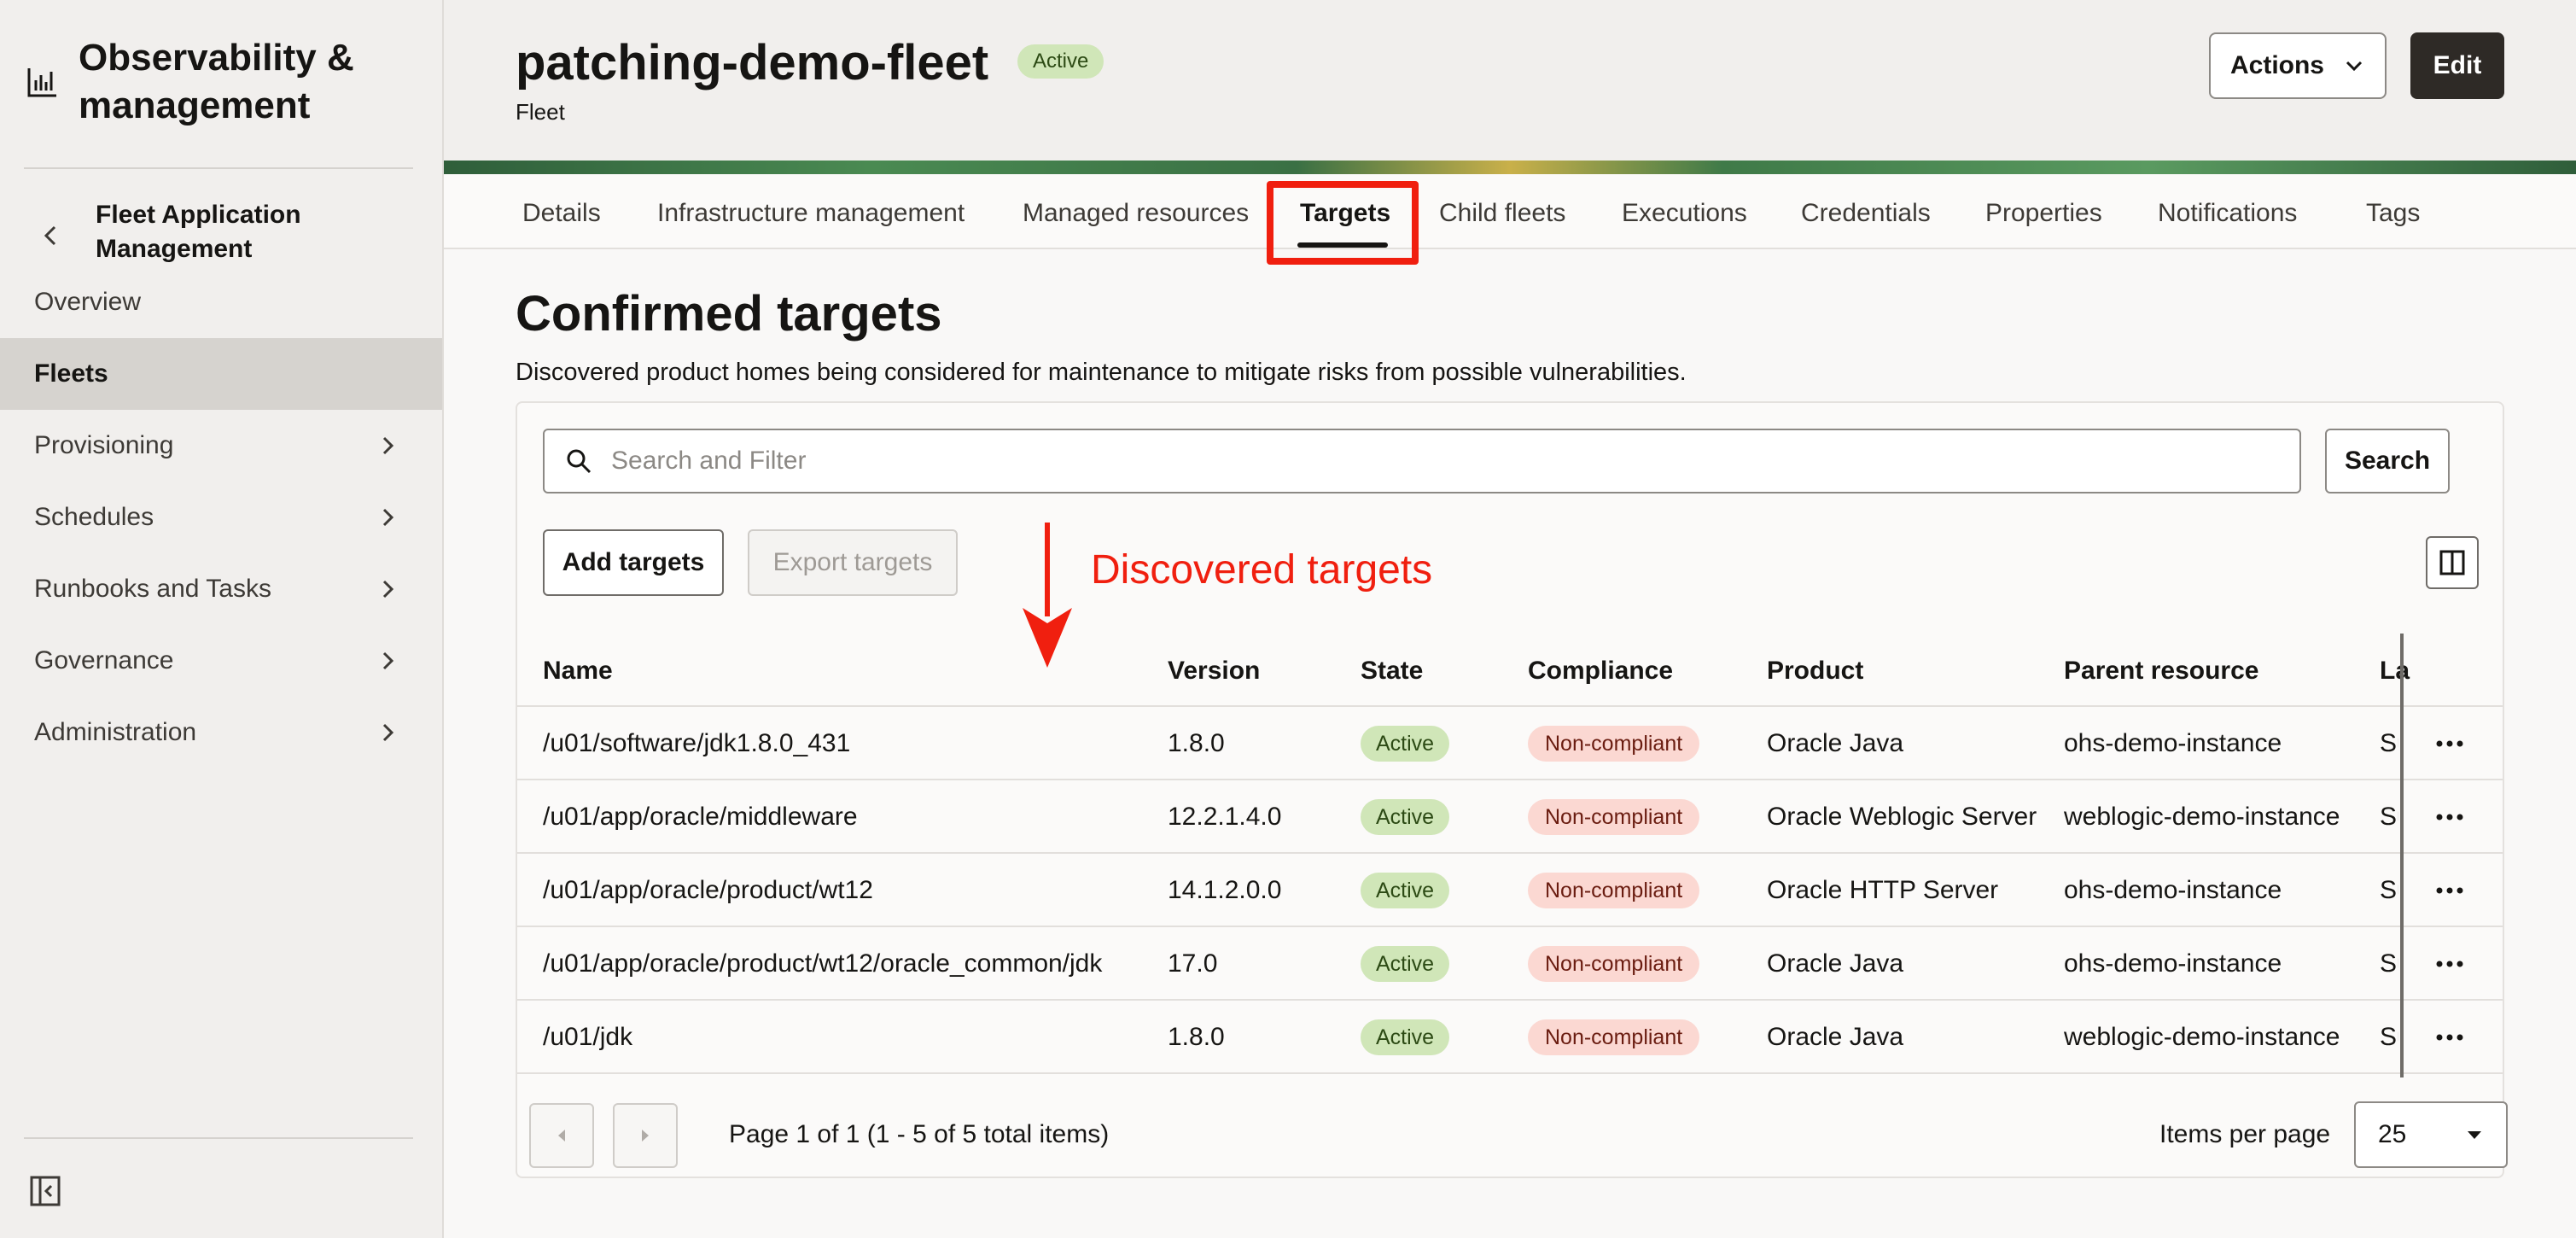 The image size is (2576, 1238). Describe the element at coordinates (708, 891) in the screenshot. I see `target-name: /u01/app/oracle/product/wt12` at that location.